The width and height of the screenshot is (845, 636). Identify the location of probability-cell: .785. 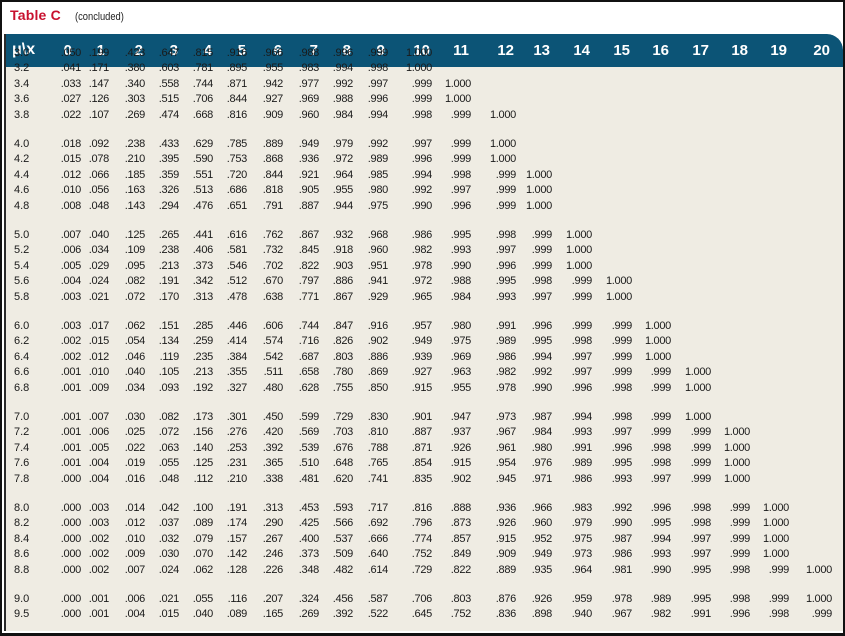
(237, 144).